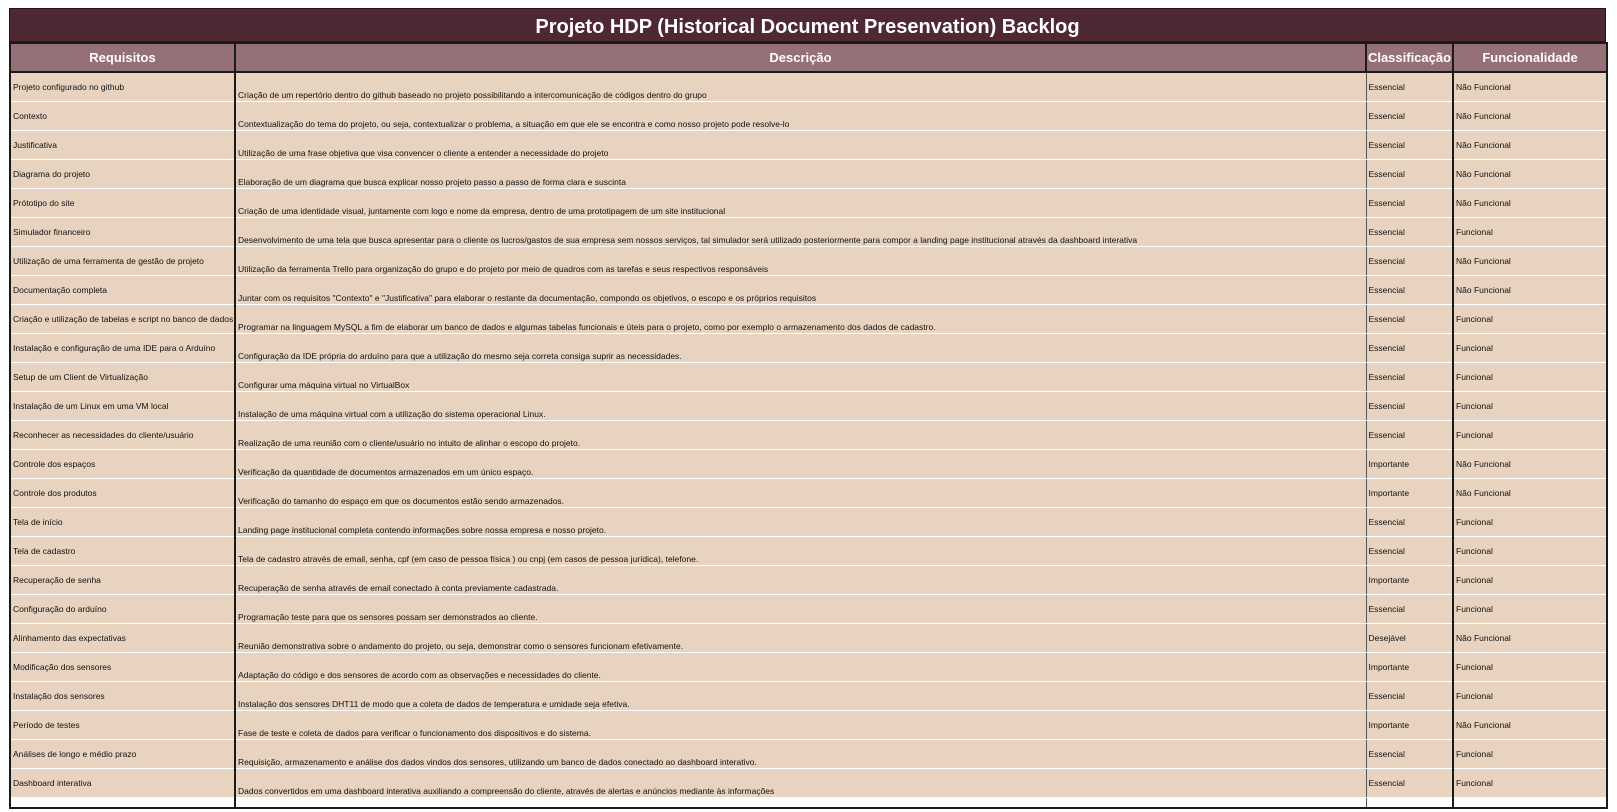 The height and width of the screenshot is (812, 1617). What do you see at coordinates (122, 464) in the screenshot?
I see `requirement-cell: Controle dos espaços` at bounding box center [122, 464].